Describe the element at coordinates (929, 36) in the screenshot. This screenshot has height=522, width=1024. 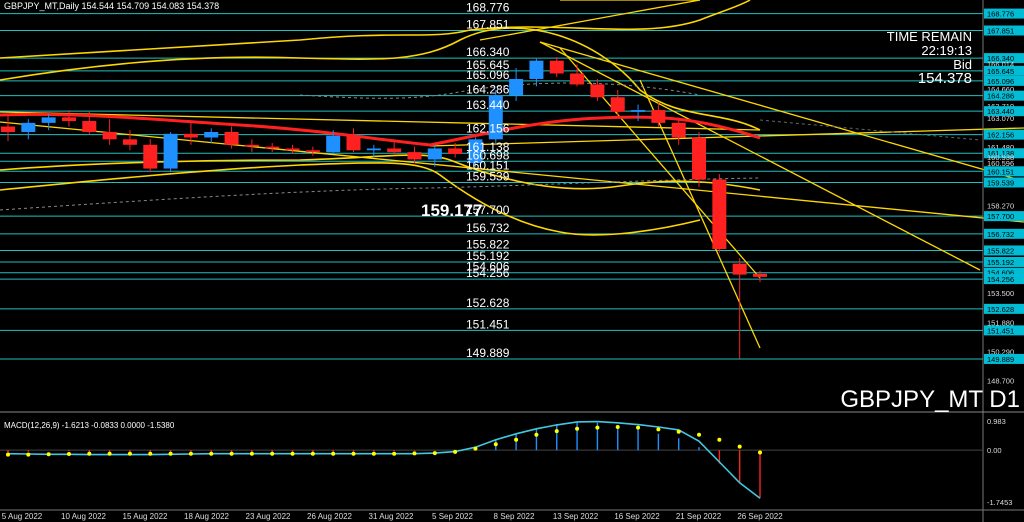
I see `time-remain-label: TIME REMAIN` at that location.